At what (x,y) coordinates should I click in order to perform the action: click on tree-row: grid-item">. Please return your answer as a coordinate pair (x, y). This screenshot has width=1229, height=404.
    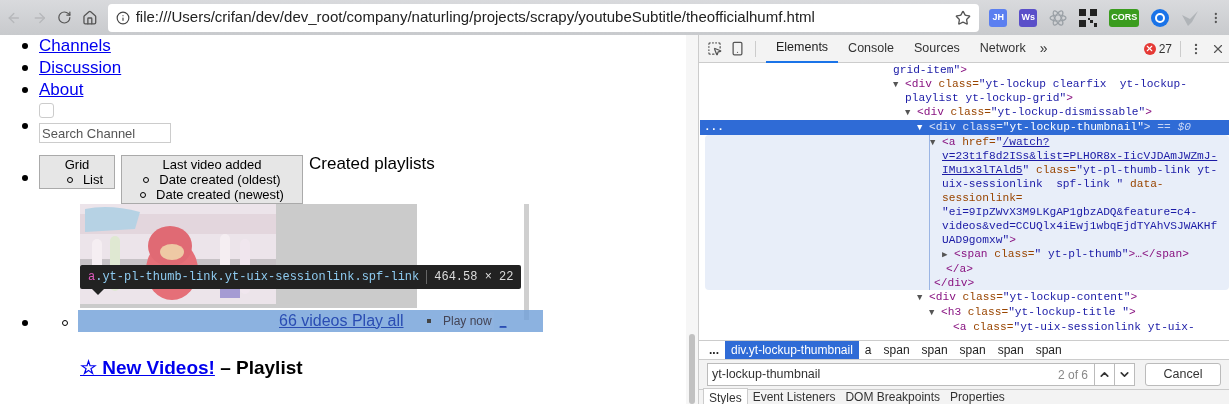
    Looking at the image, I should click on (1055, 70).